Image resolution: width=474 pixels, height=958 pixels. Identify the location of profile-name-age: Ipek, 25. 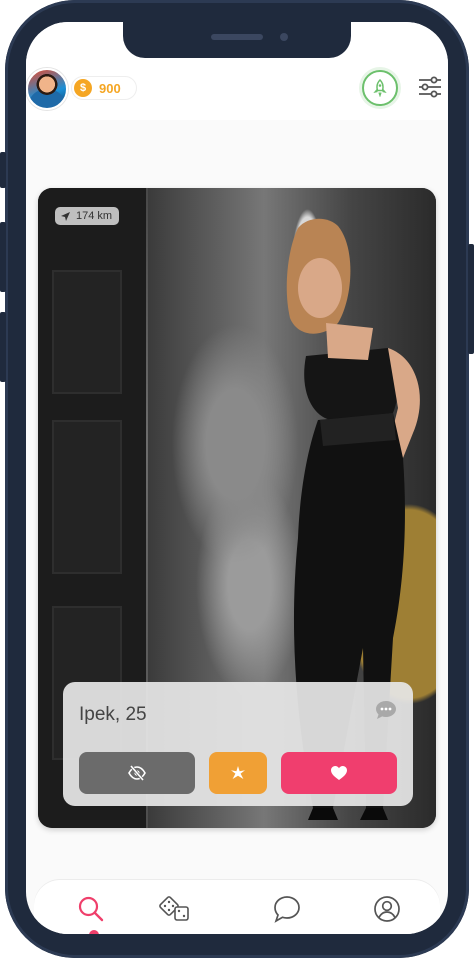
(113, 714).